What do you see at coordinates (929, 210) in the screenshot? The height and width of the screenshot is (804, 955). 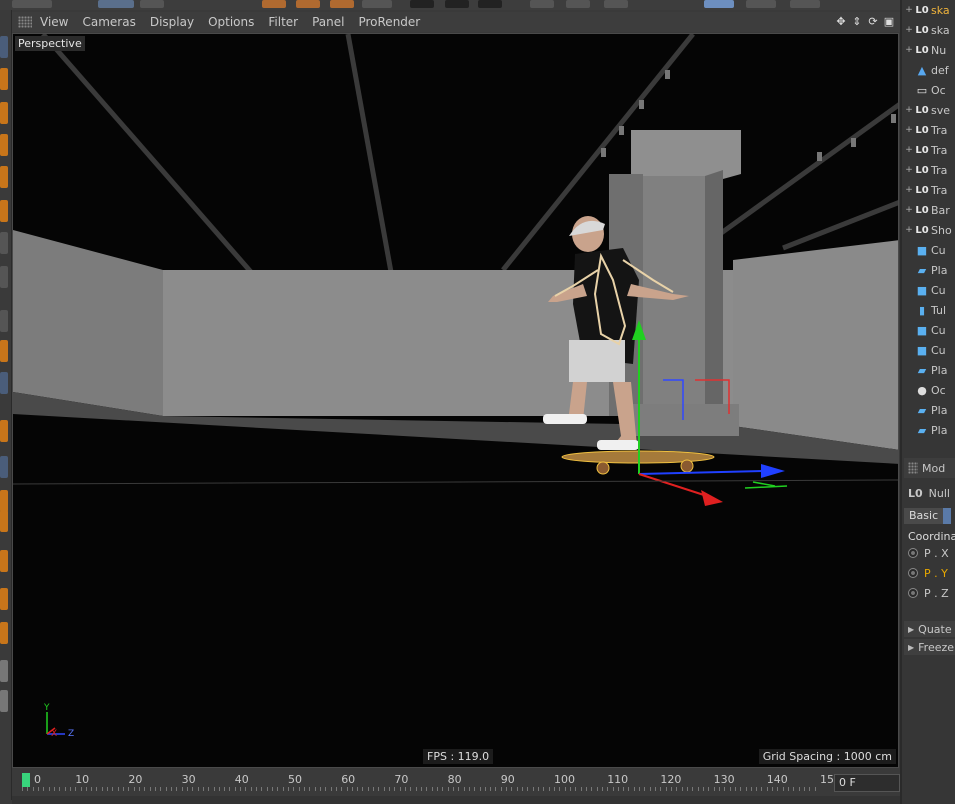 I see `object-list-item: + L0 Bar` at bounding box center [929, 210].